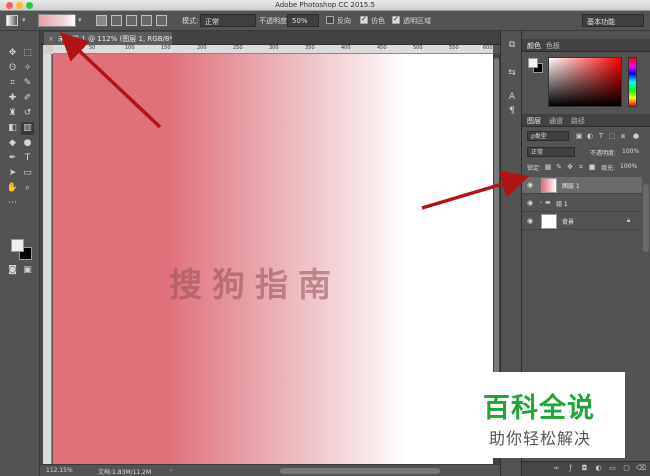  What do you see at coordinates (270, 38) in the screenshot?
I see `document-tab-bar: × 未标题-1 @ 112% (图层 1, RGB/8*)` at bounding box center [270, 38].